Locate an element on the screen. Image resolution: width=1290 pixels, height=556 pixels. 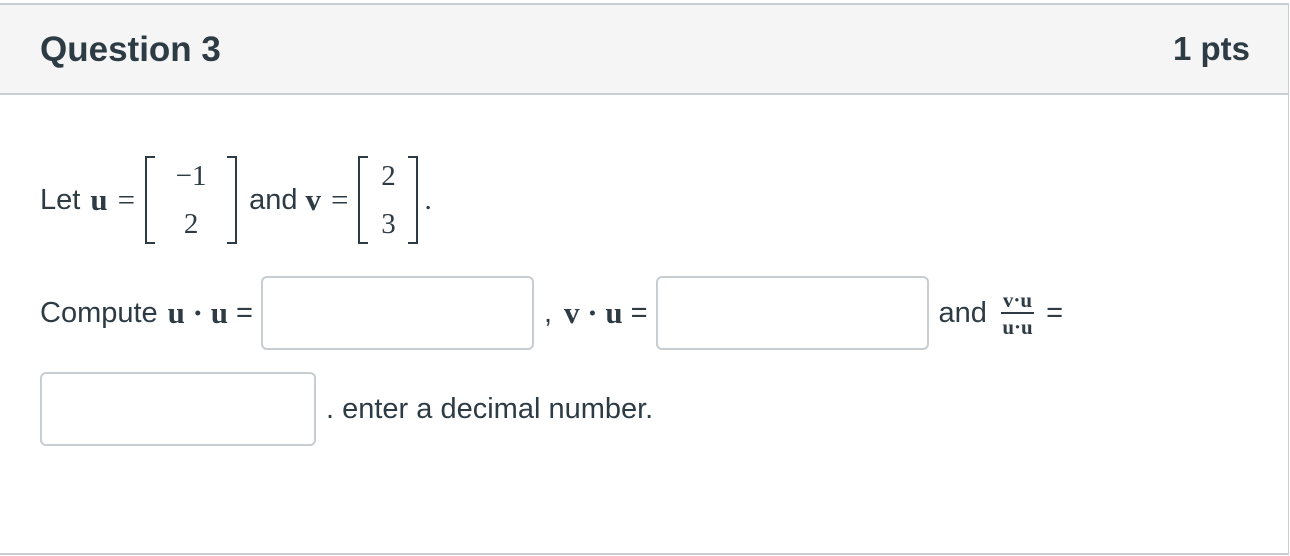
v-dot-u-expression: v · u is located at coordinates (593, 312).